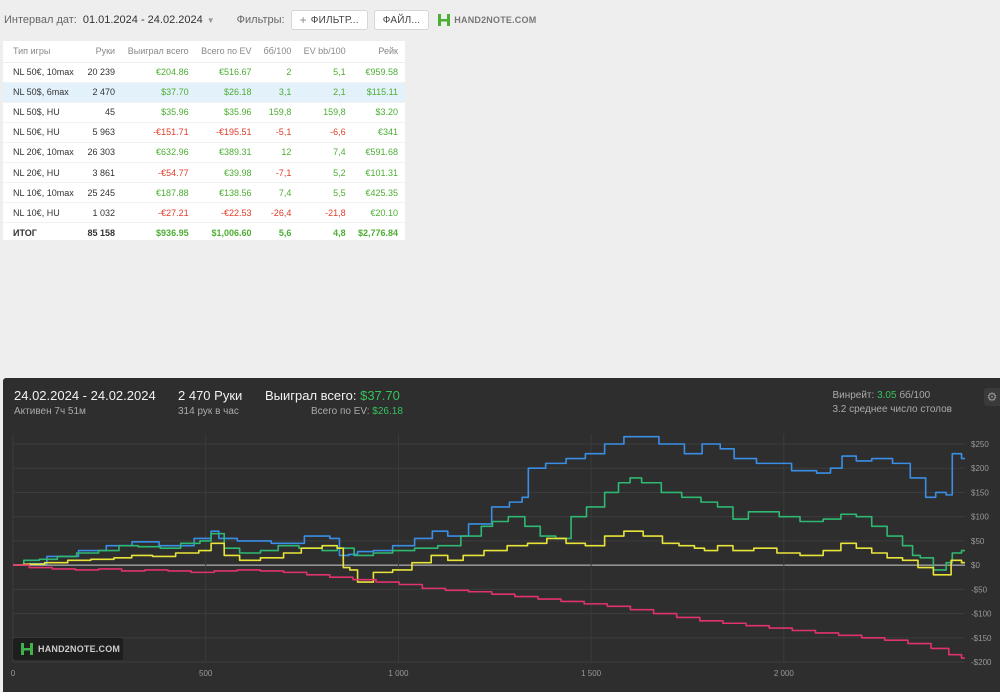 Image resolution: width=1000 pixels, height=692 pixels. What do you see at coordinates (489, 611) in the screenshot?
I see `series-line-pink` at bounding box center [489, 611].